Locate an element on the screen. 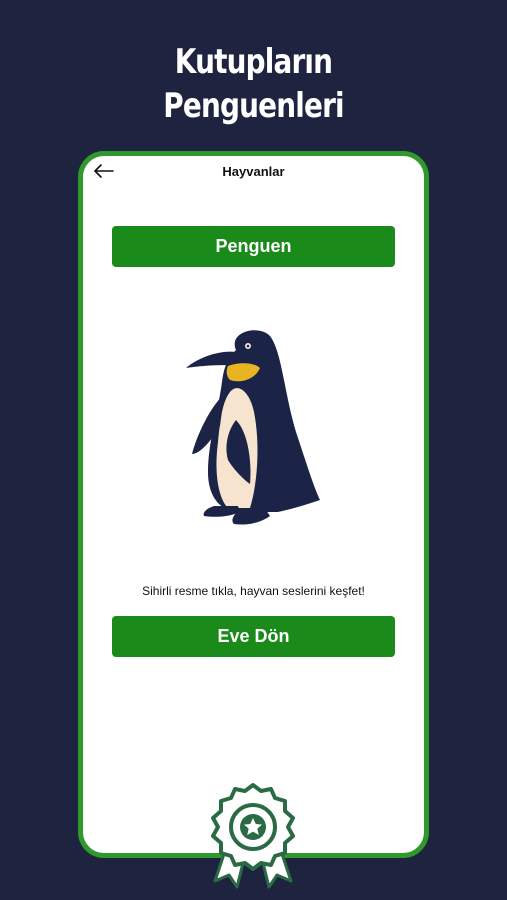  promo-title-line-1: Kutupların is located at coordinates (253, 62).